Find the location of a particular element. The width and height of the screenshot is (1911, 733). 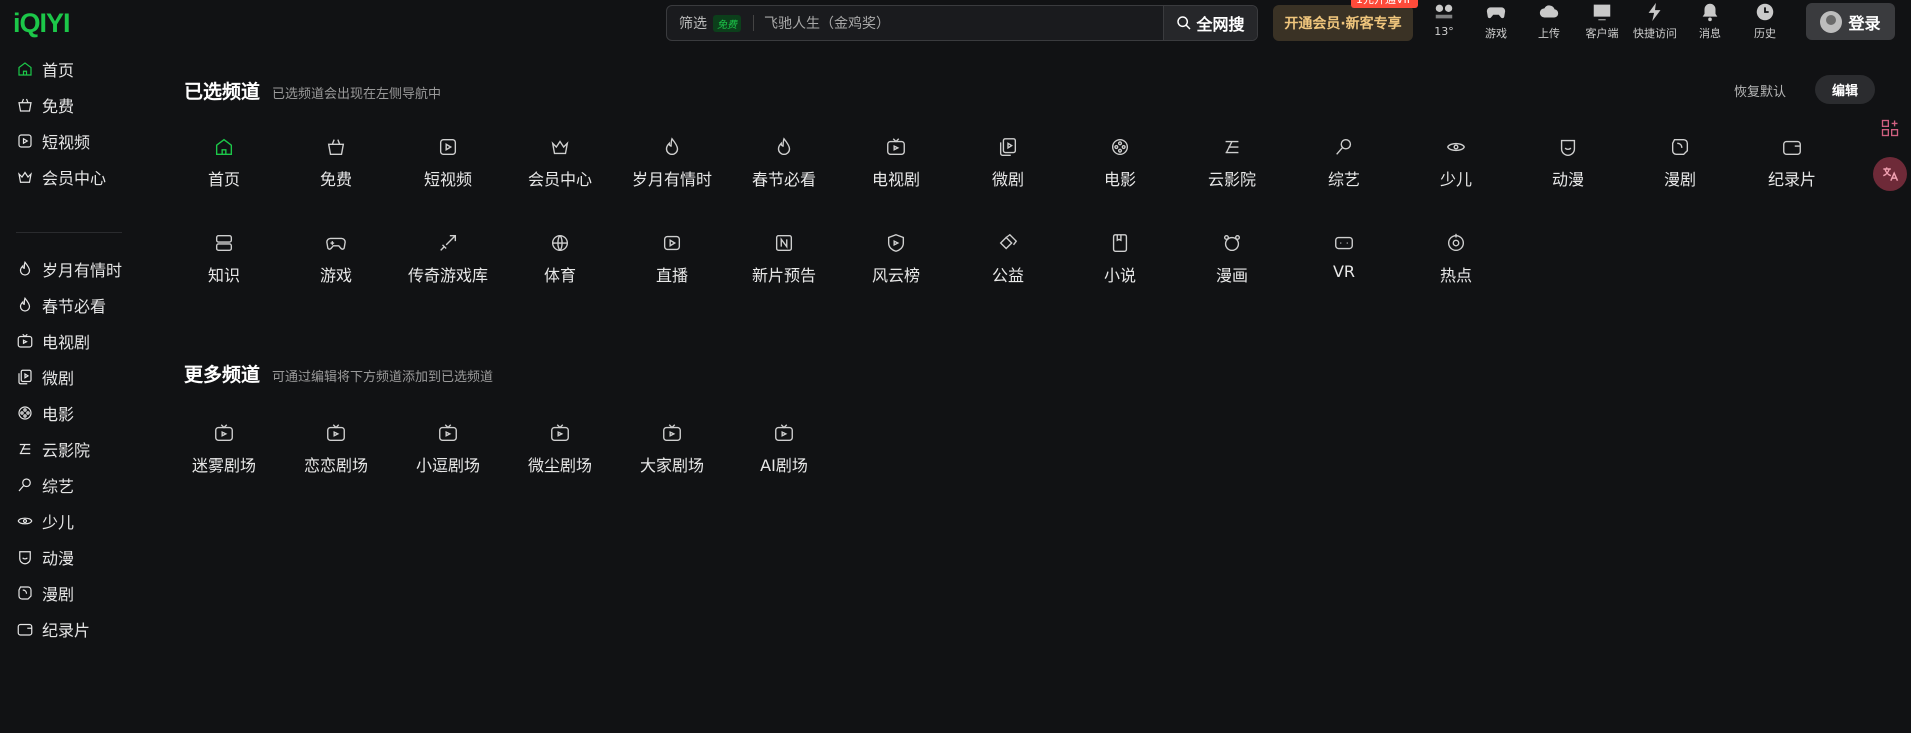

upload-button: 上传 is located at coordinates (1549, 21).